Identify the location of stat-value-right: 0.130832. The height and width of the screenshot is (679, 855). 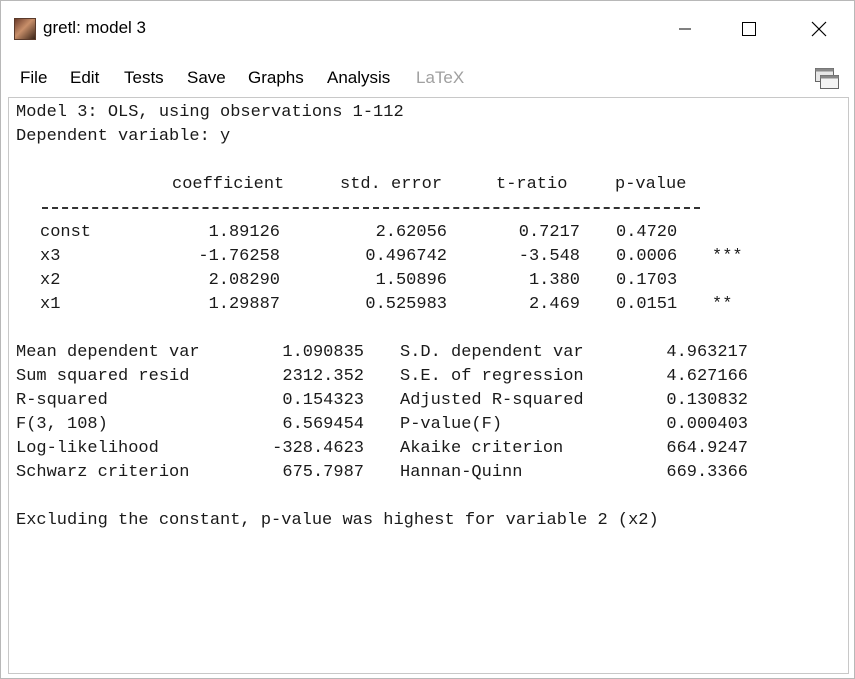
(707, 400).